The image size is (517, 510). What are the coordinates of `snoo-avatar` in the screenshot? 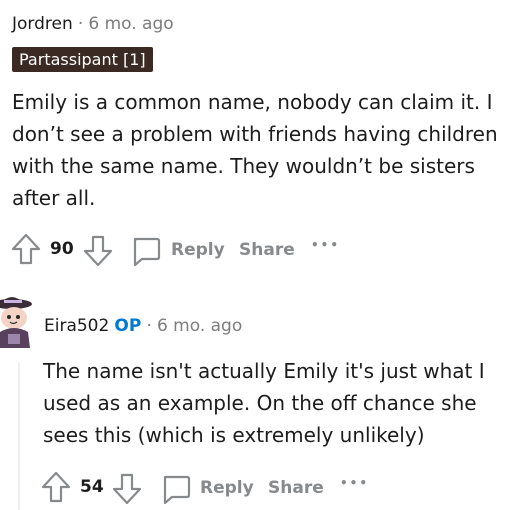 It's located at (16, 322).